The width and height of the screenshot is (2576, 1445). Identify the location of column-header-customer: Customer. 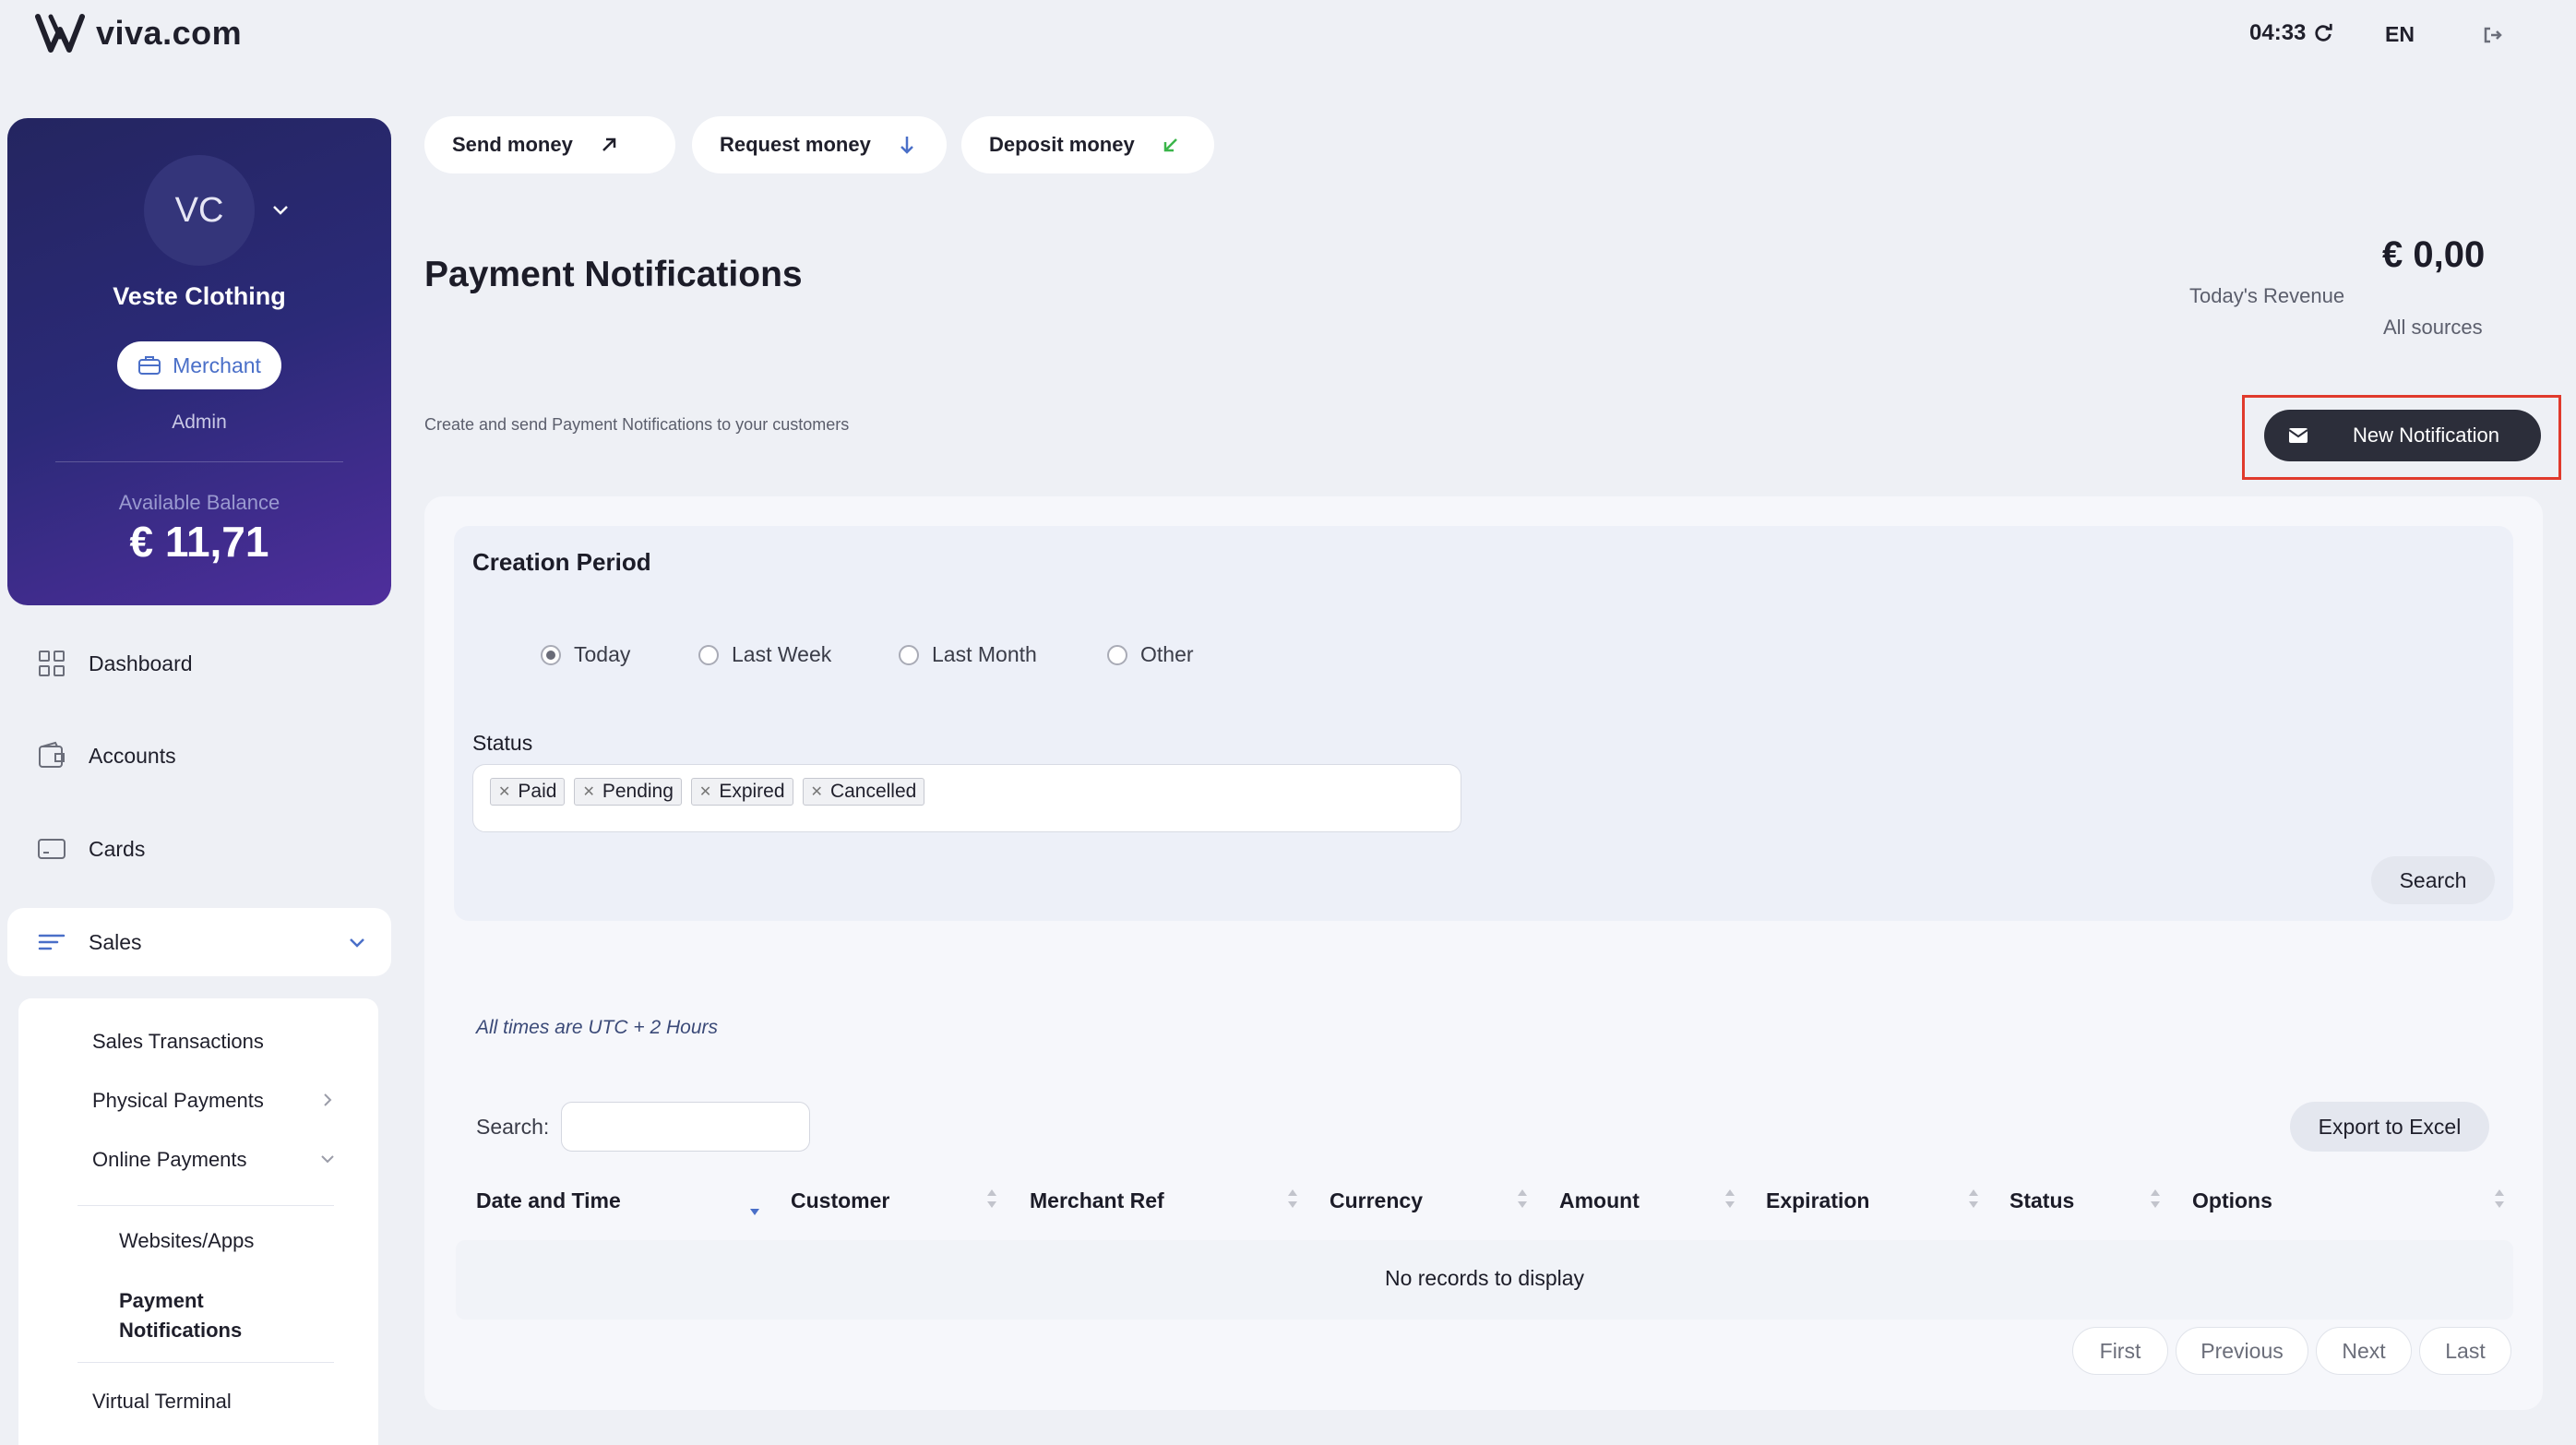
(840, 1200).